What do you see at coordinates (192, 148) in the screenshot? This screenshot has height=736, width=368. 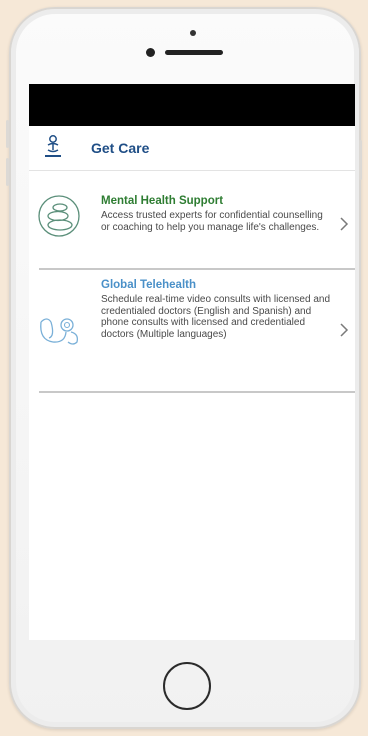 I see `get-care-header: Get Care` at bounding box center [192, 148].